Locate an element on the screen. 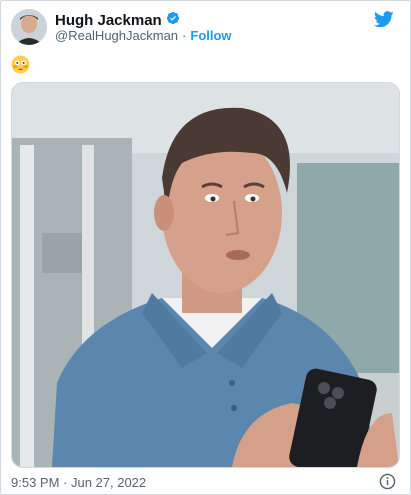 This screenshot has height=495, width=411. tweet-timestamp: 9:53 PM · Jun 27, 2022 is located at coordinates (78, 482).